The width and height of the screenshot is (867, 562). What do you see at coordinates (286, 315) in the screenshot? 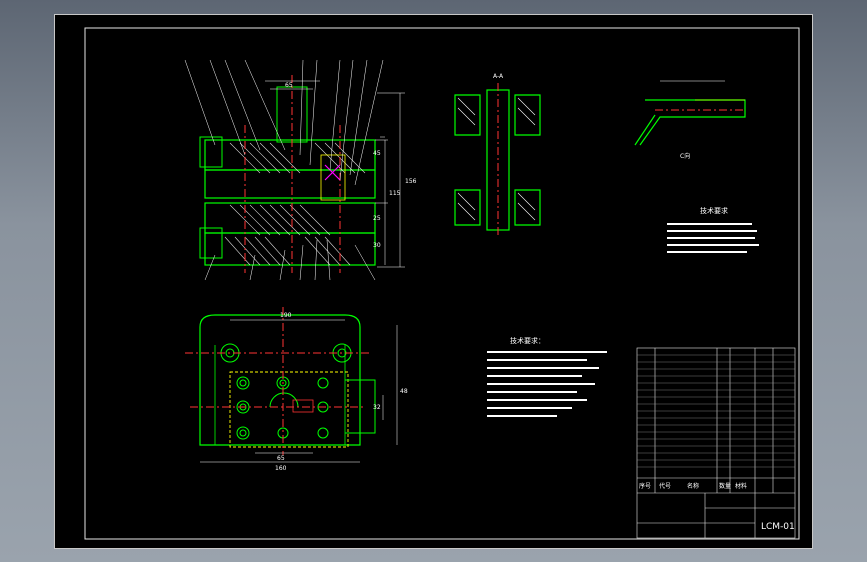
I see `dim-190: 190` at bounding box center [286, 315].